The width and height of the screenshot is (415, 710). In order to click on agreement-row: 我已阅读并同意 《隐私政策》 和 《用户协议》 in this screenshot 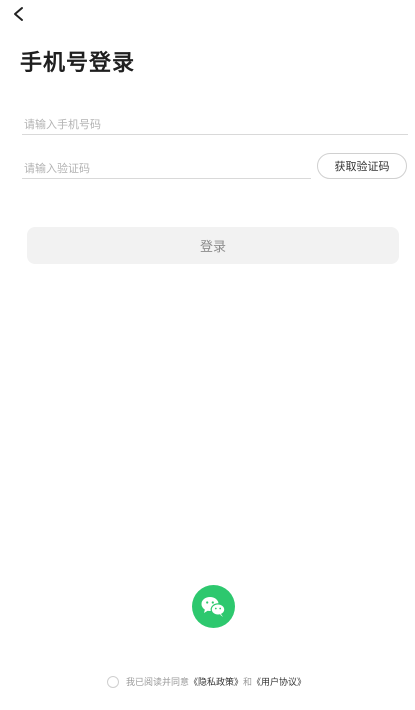, I will do `click(206, 681)`.